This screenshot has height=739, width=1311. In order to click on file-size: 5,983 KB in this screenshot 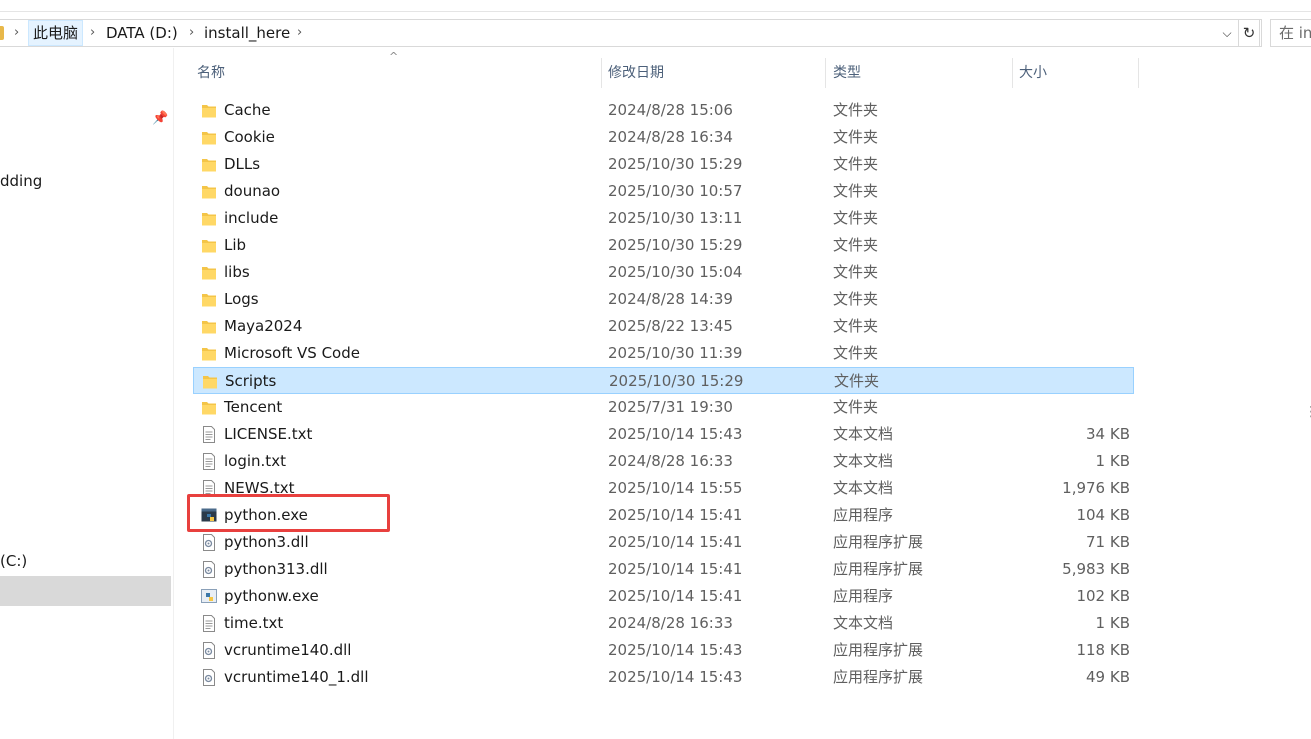, I will do `click(1096, 569)`.